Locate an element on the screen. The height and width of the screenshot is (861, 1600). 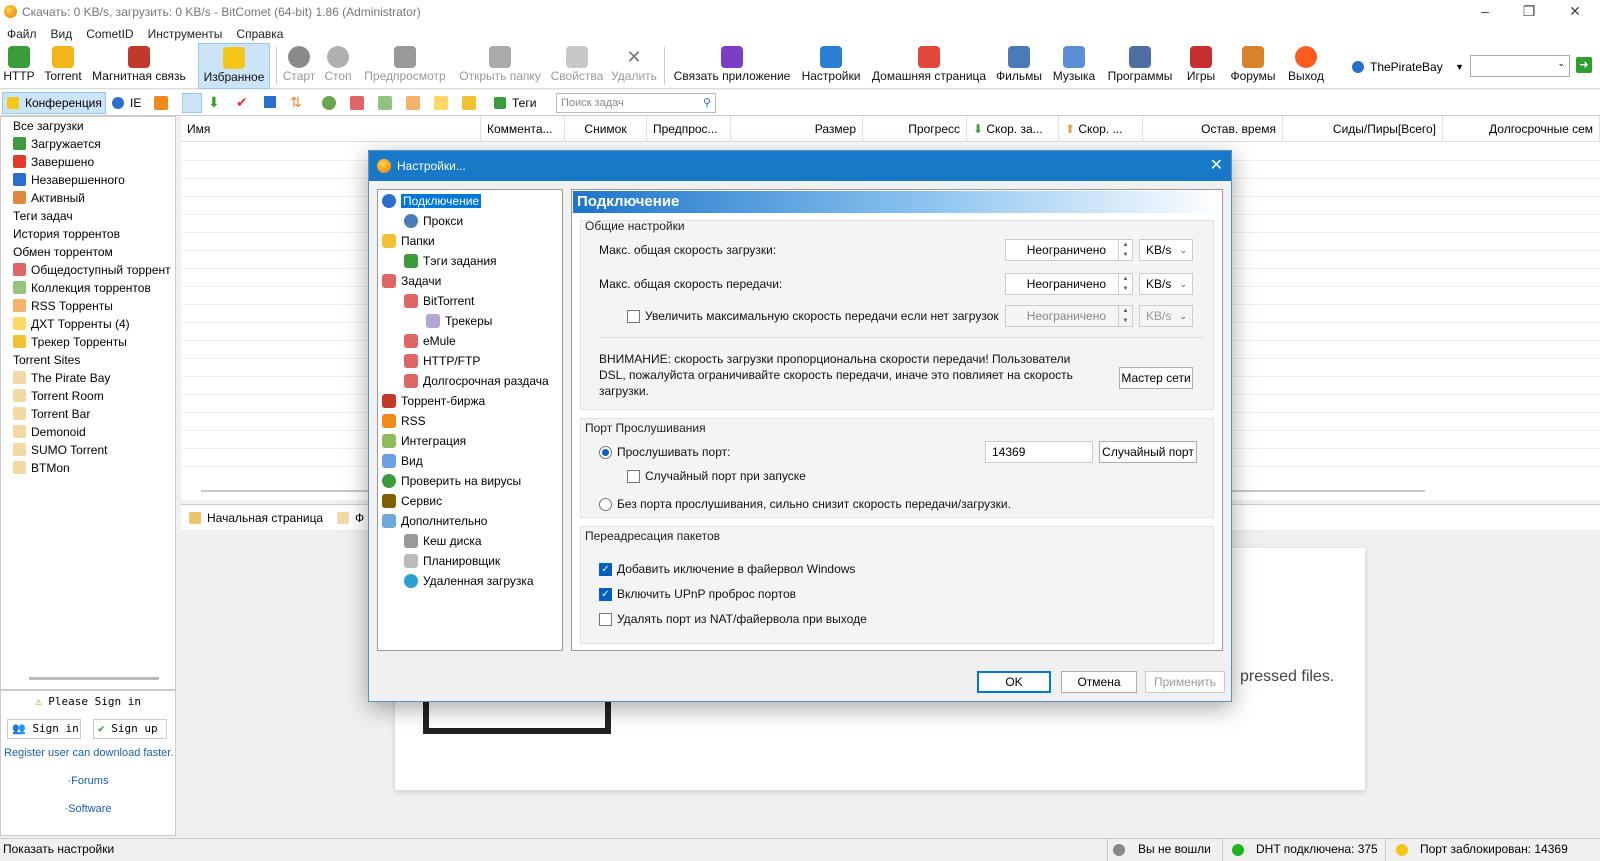
favorites-button: Избранное is located at coordinates (234, 66).